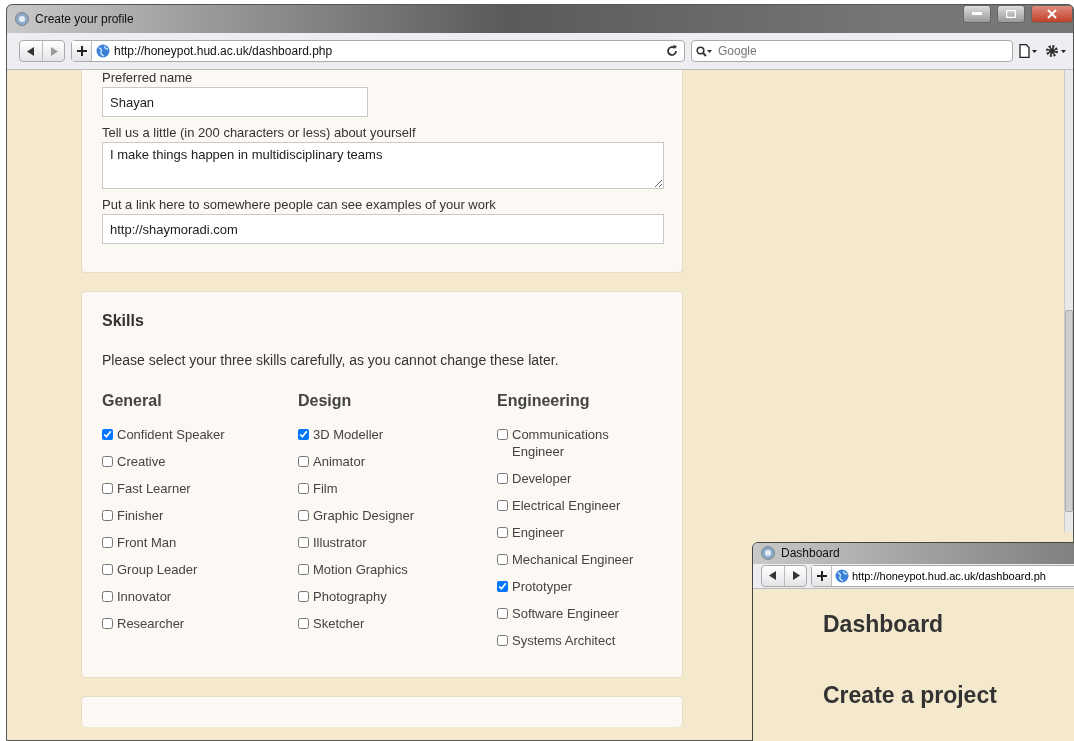 This screenshot has width=1074, height=741. What do you see at coordinates (573, 559) in the screenshot?
I see `skill-label: Mechanical Engineer` at bounding box center [573, 559].